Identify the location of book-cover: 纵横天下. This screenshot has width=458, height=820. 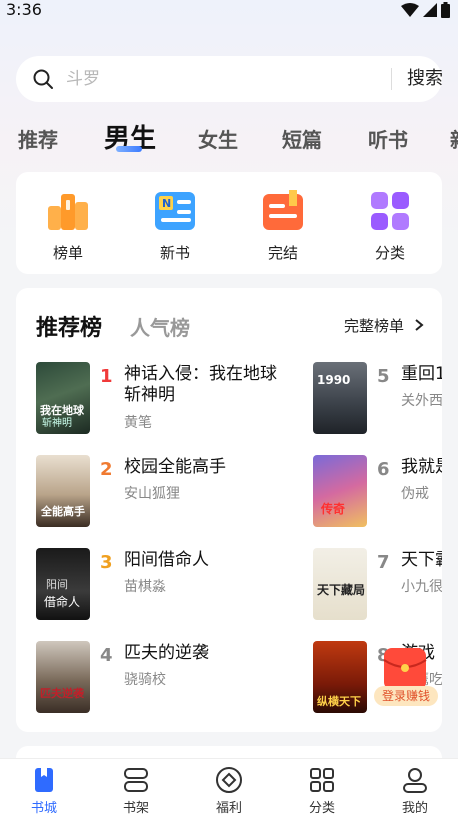
(340, 677).